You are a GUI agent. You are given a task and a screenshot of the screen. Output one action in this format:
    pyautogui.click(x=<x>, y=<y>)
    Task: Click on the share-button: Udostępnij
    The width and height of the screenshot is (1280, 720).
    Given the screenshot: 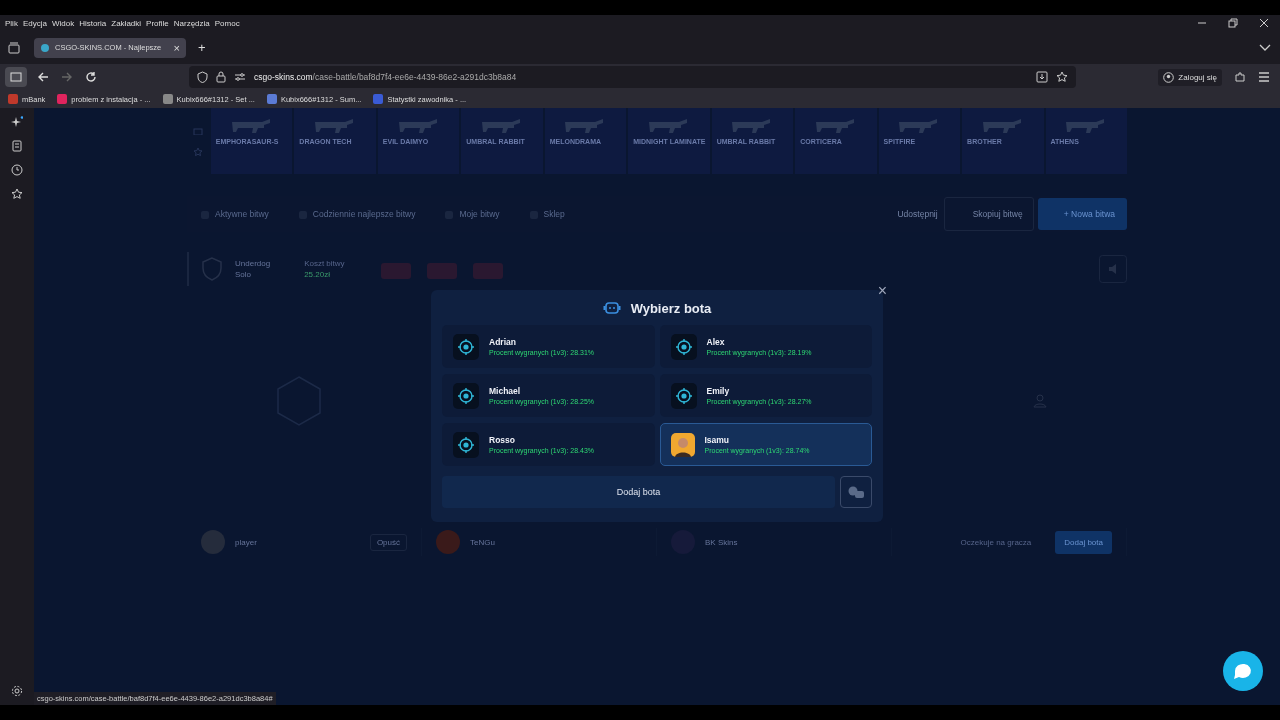 What is the action you would take?
    pyautogui.click(x=917, y=214)
    